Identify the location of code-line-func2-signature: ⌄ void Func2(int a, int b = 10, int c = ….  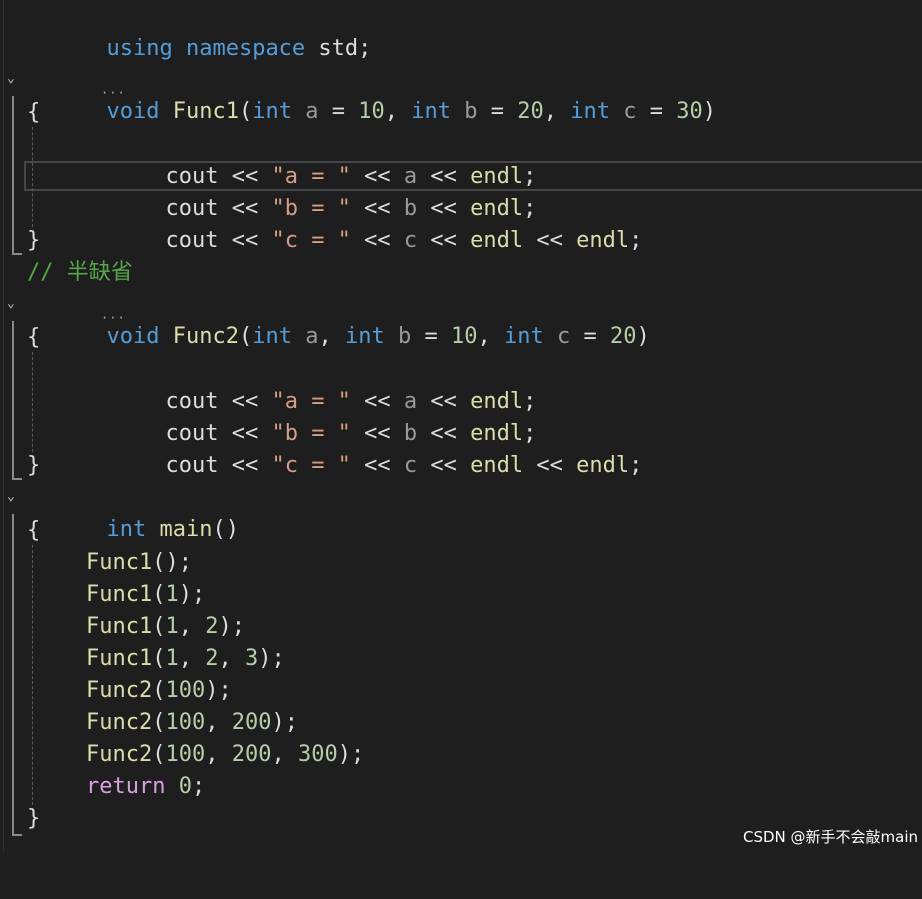
(325, 319).